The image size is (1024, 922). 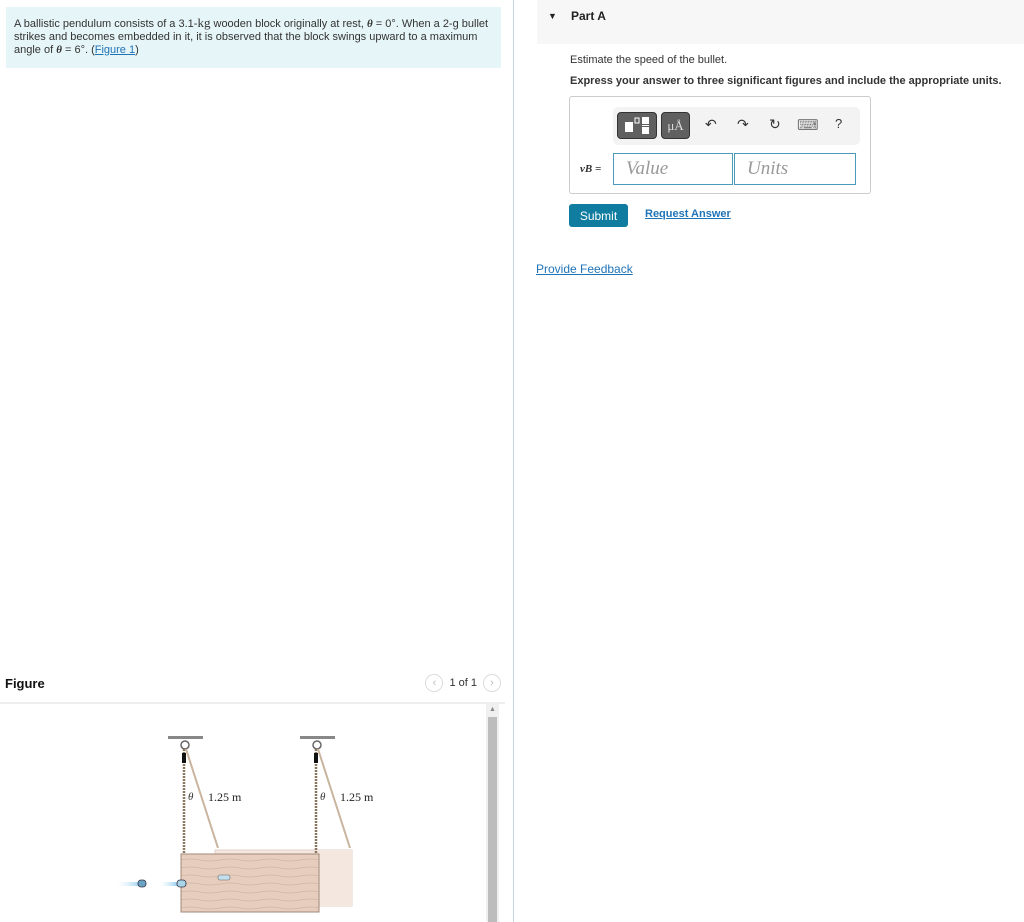 What do you see at coordinates (288, 24) in the screenshot?
I see `problem-text: wooden block originally at rest,` at bounding box center [288, 24].